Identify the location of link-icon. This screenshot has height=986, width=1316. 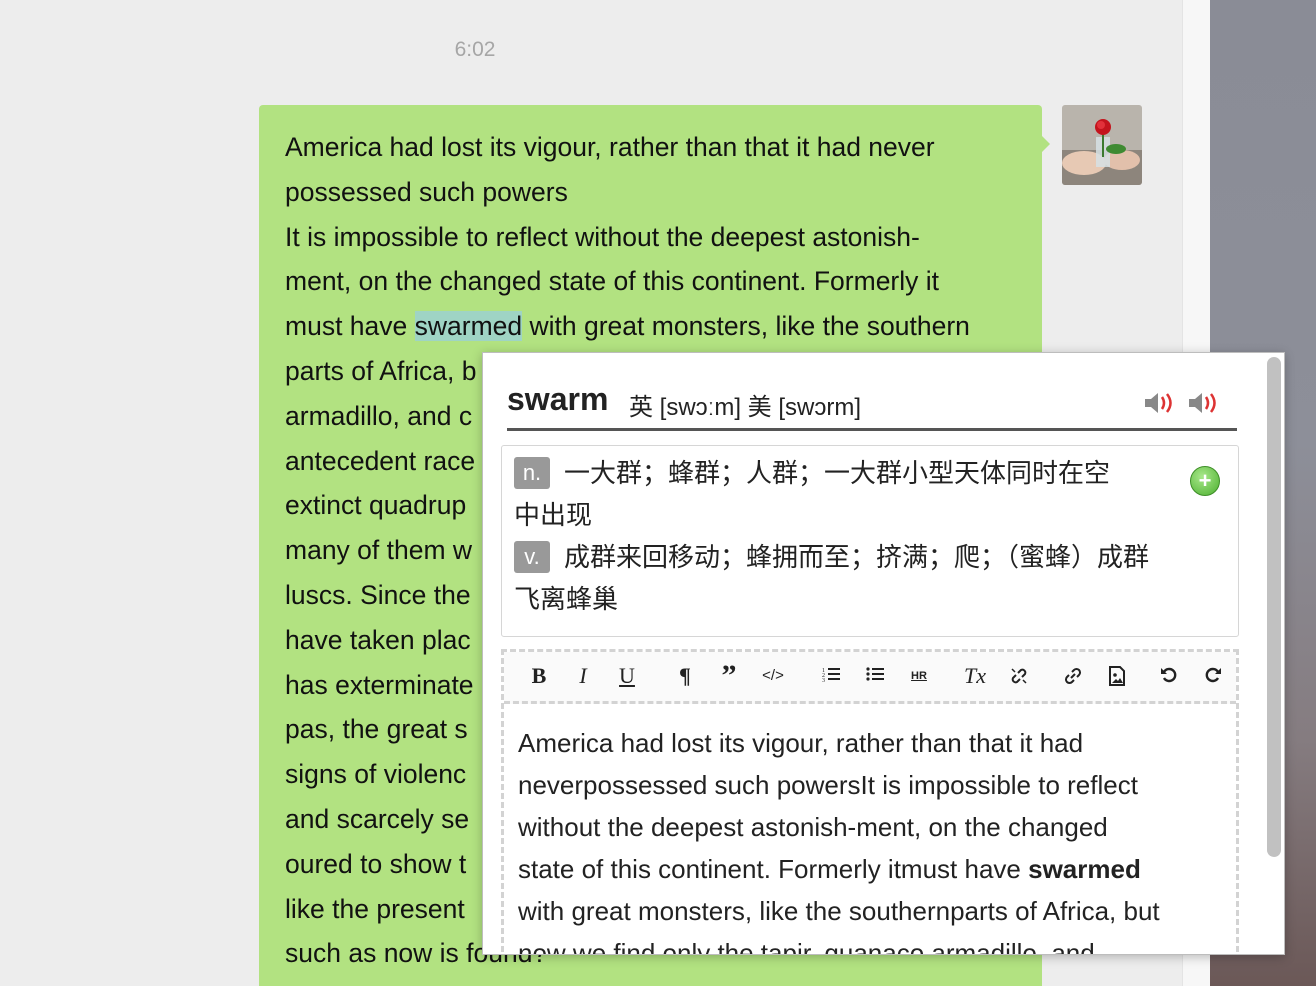
(1073, 676).